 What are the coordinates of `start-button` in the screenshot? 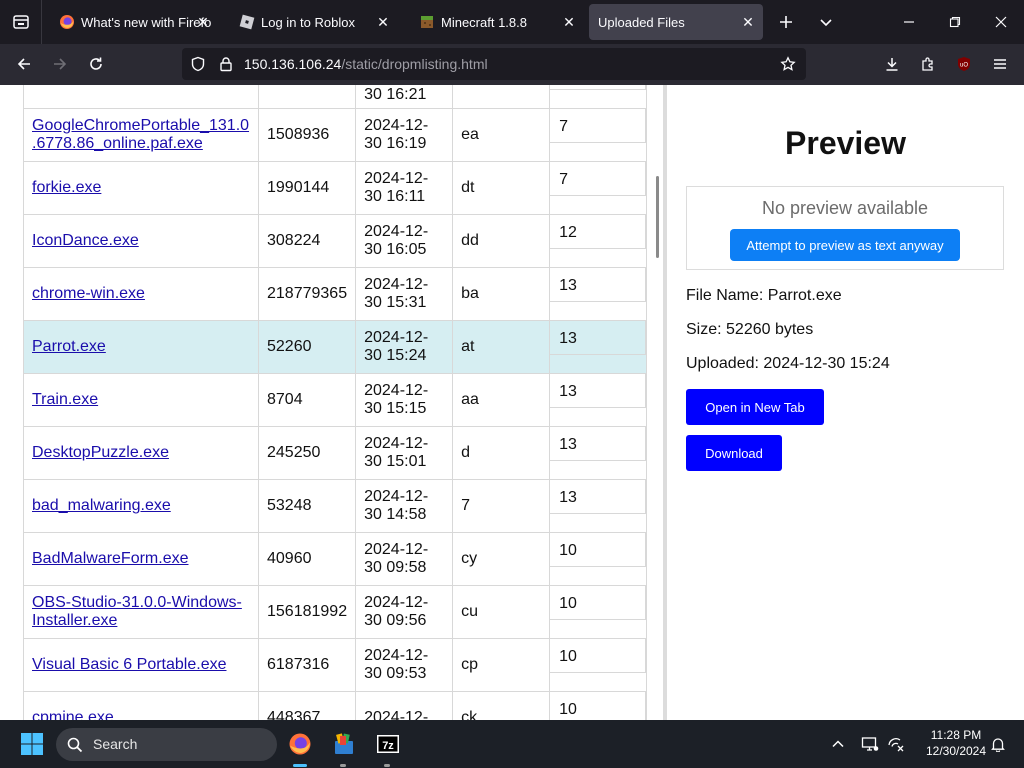 It's located at (32, 744).